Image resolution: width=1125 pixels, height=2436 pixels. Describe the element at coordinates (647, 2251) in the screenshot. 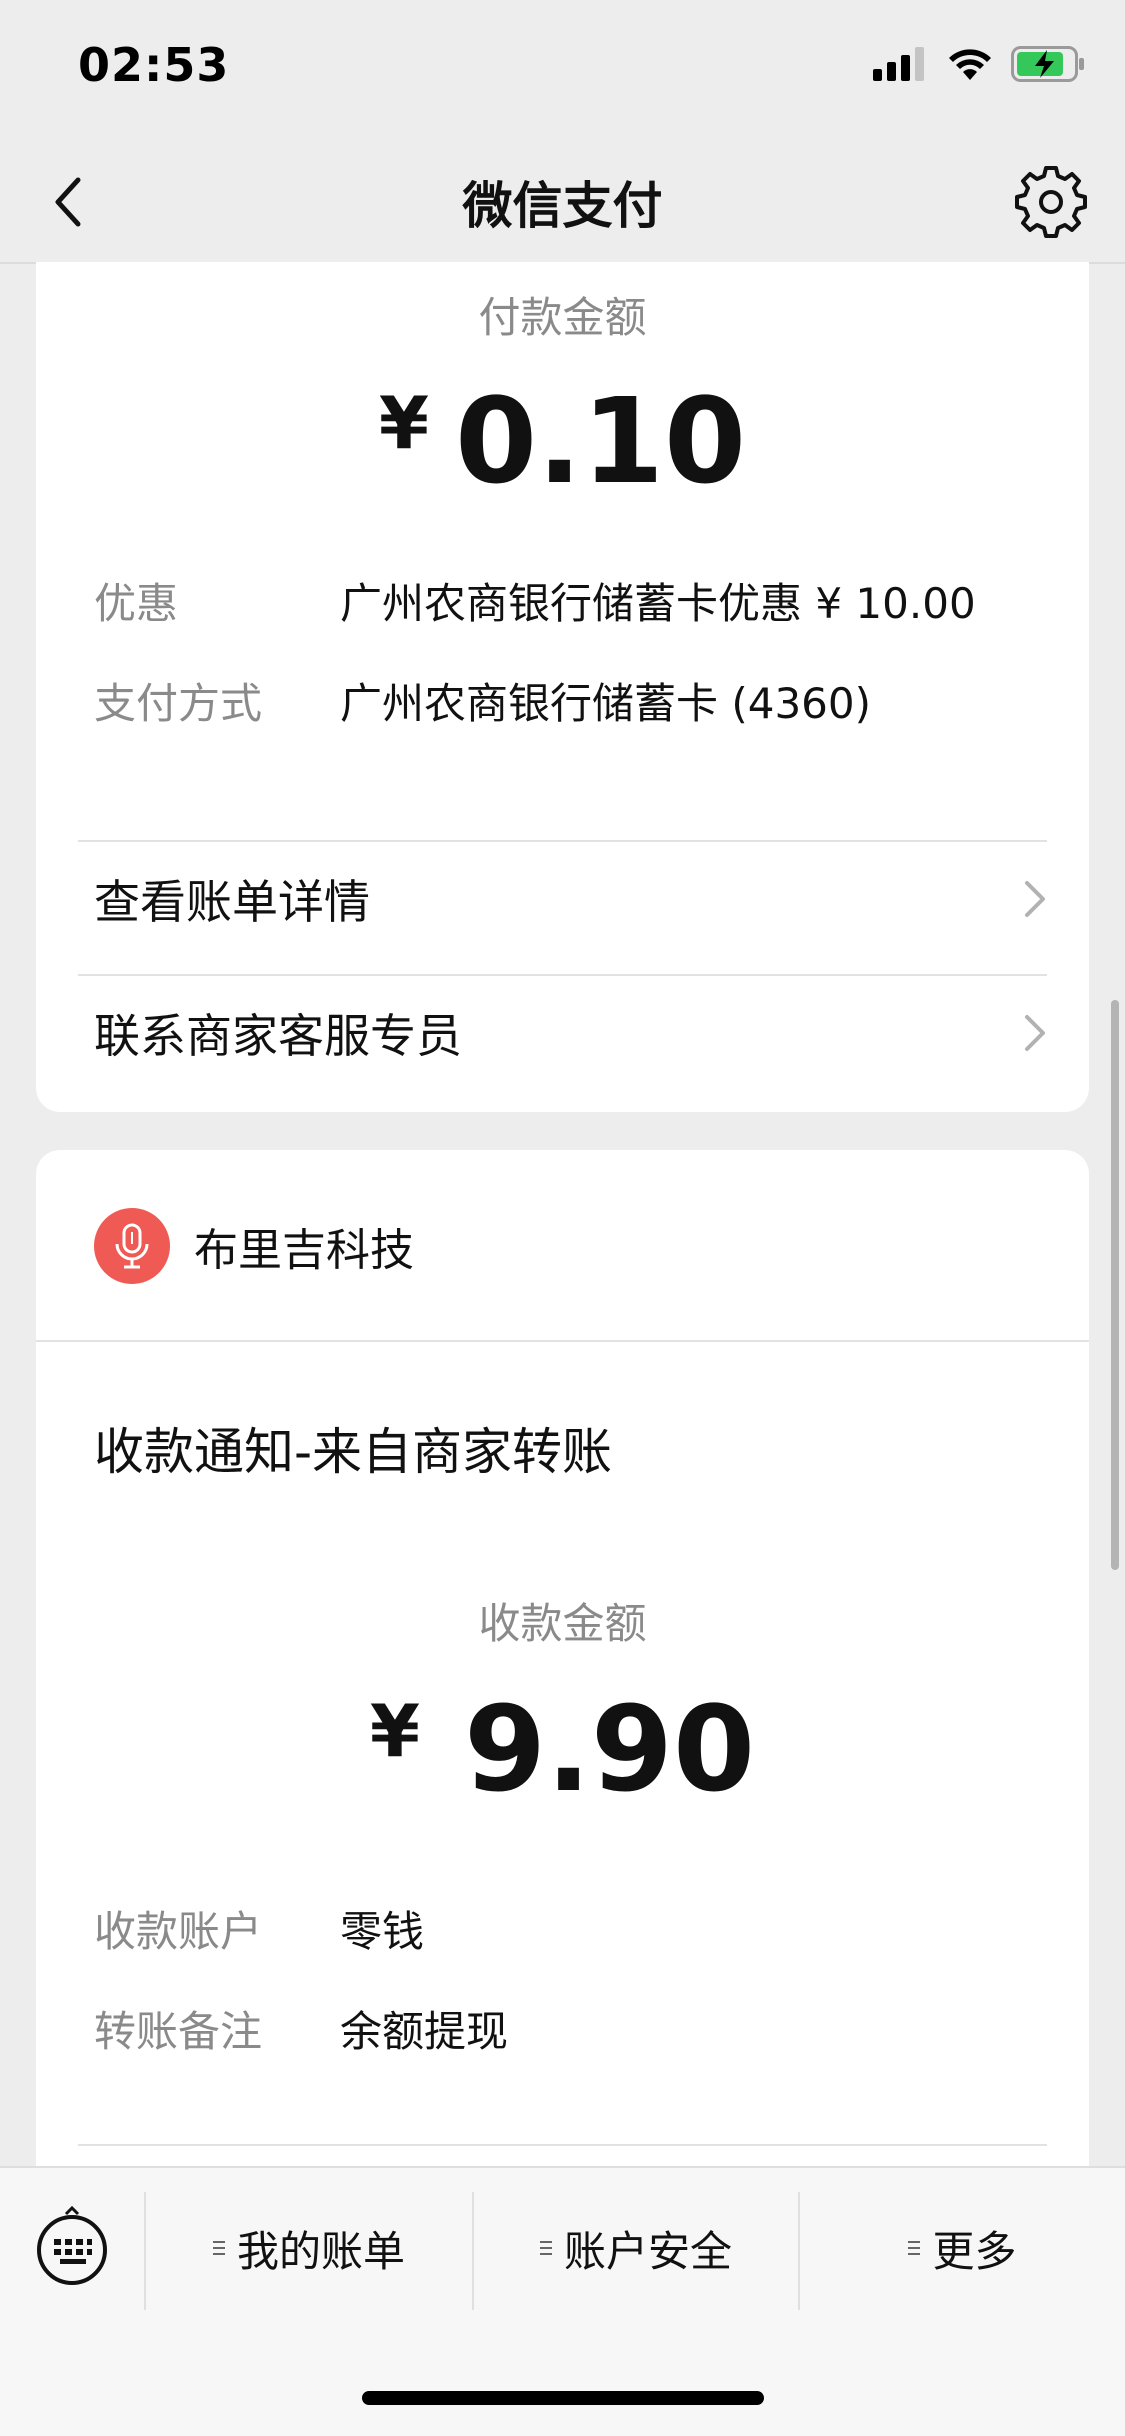

I see `account-security-label: 账户安全` at that location.